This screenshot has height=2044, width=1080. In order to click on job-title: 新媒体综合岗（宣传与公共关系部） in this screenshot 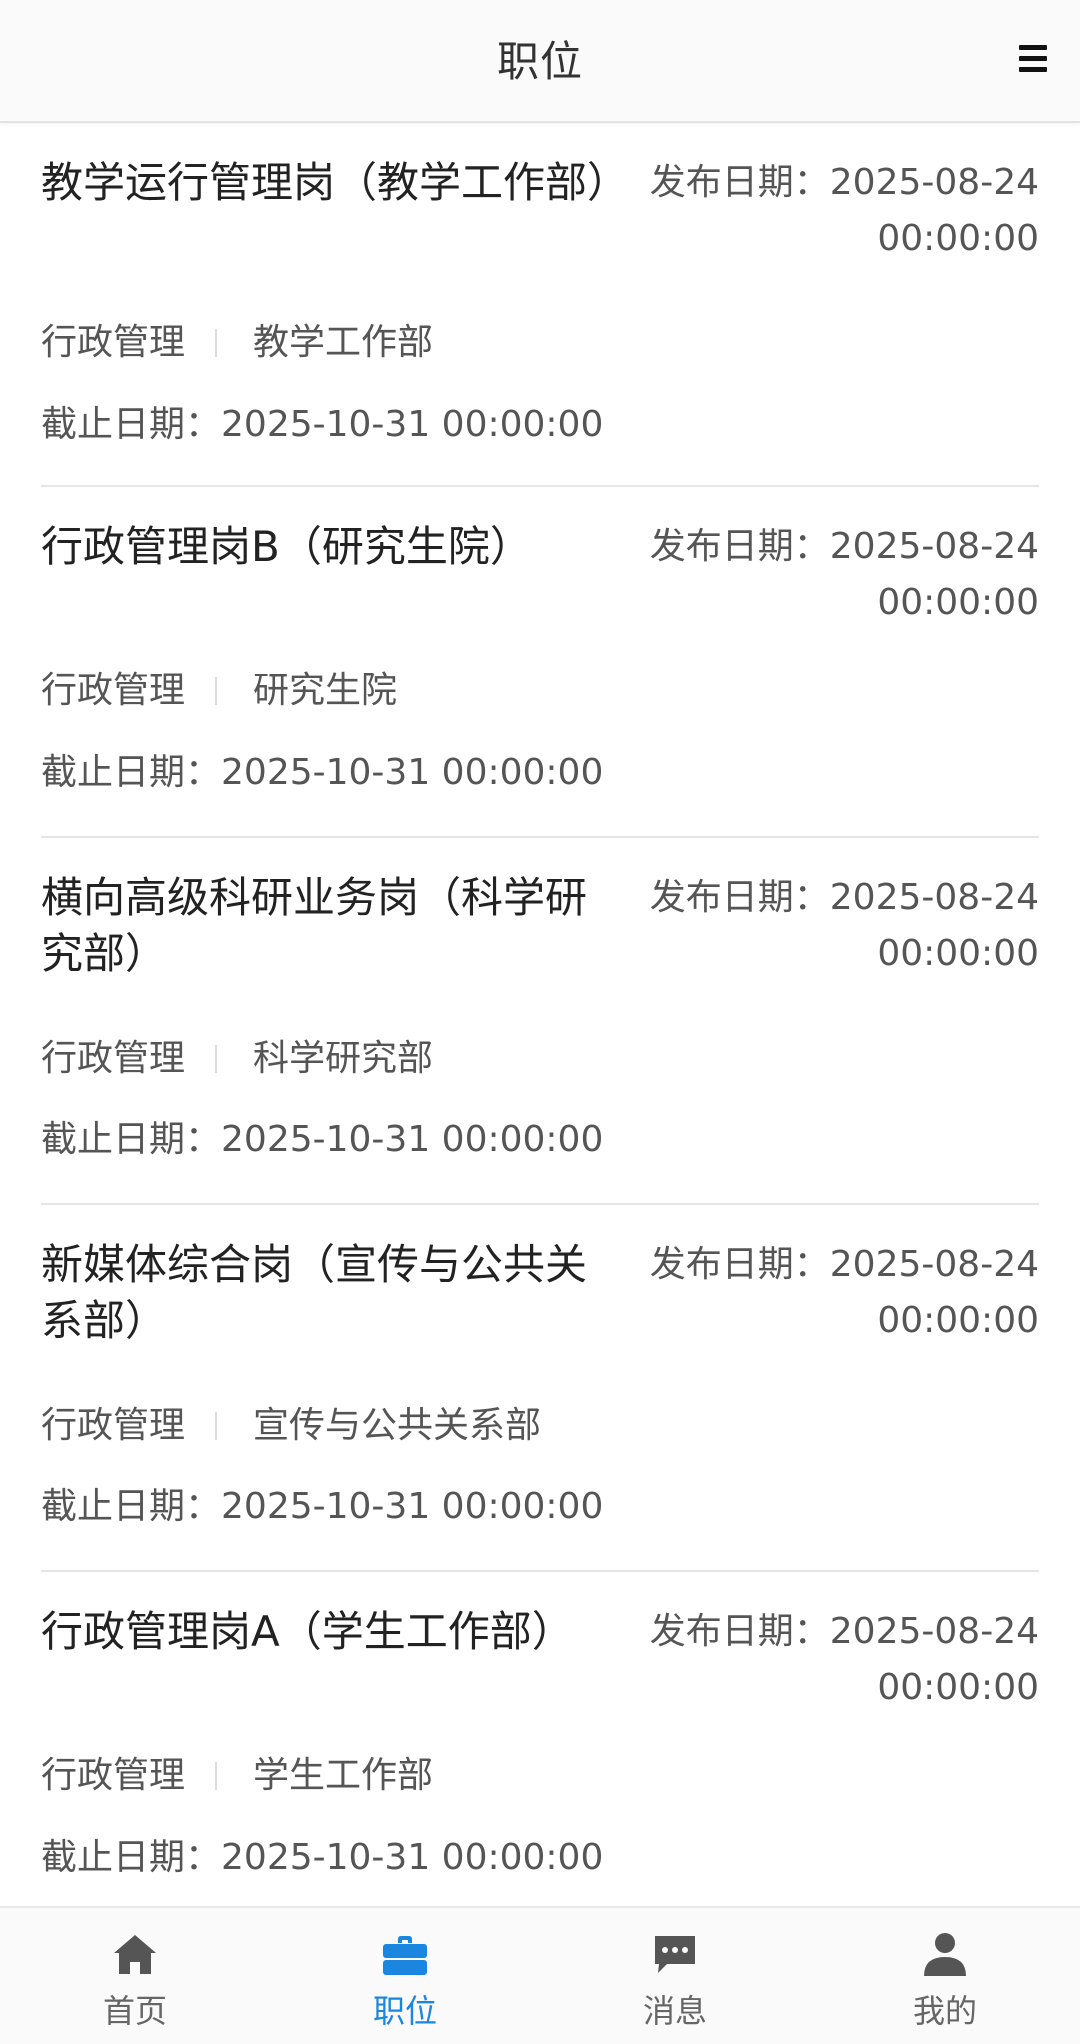, I will do `click(314, 1292)`.